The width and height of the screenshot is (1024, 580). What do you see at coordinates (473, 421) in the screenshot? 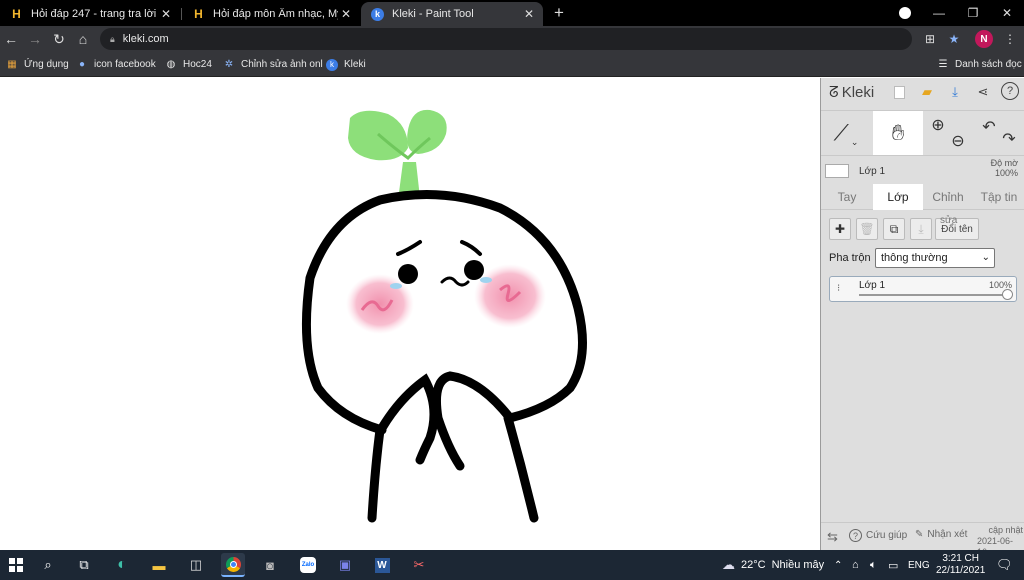
I see `right-hand` at bounding box center [473, 421].